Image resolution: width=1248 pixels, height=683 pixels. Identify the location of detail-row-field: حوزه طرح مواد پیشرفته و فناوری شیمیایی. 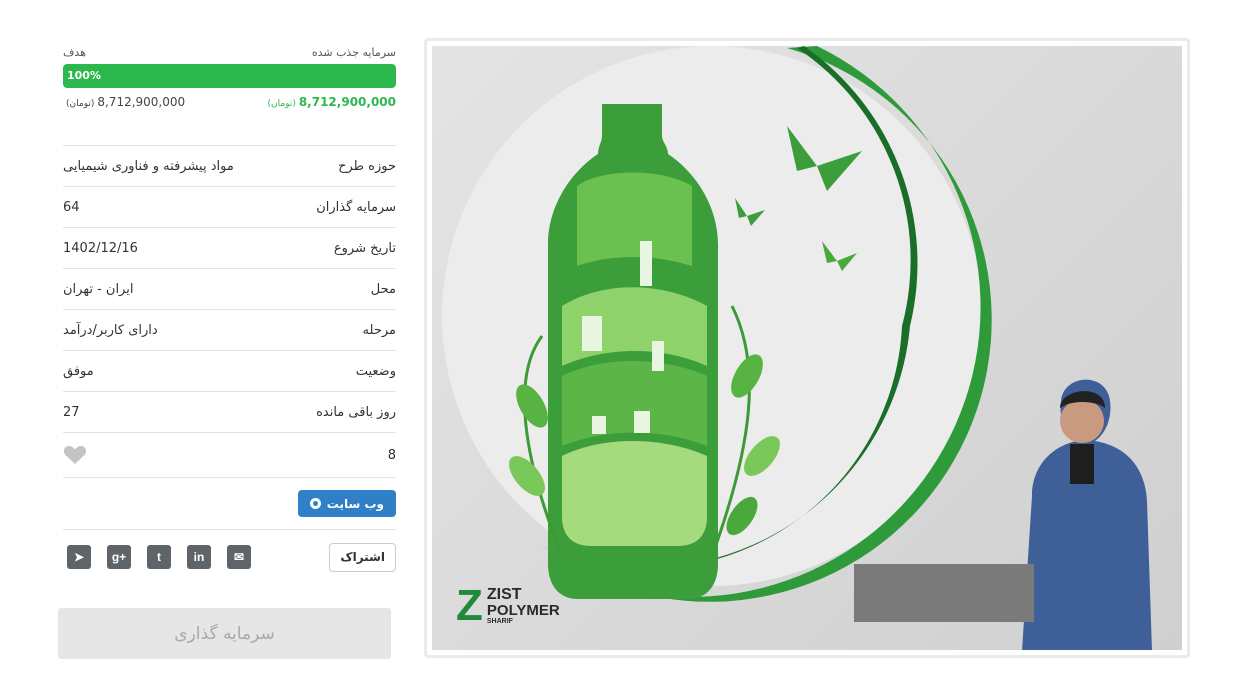
(229, 165).